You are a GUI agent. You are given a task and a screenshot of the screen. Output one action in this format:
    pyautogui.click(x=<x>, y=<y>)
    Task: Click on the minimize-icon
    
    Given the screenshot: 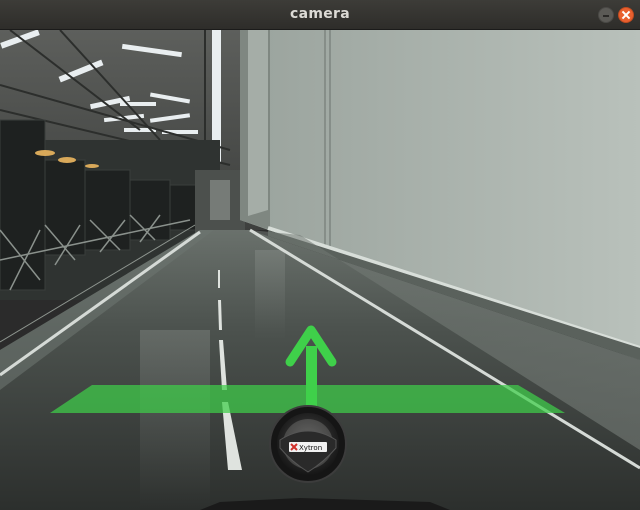 What is the action you would take?
    pyautogui.click(x=606, y=15)
    